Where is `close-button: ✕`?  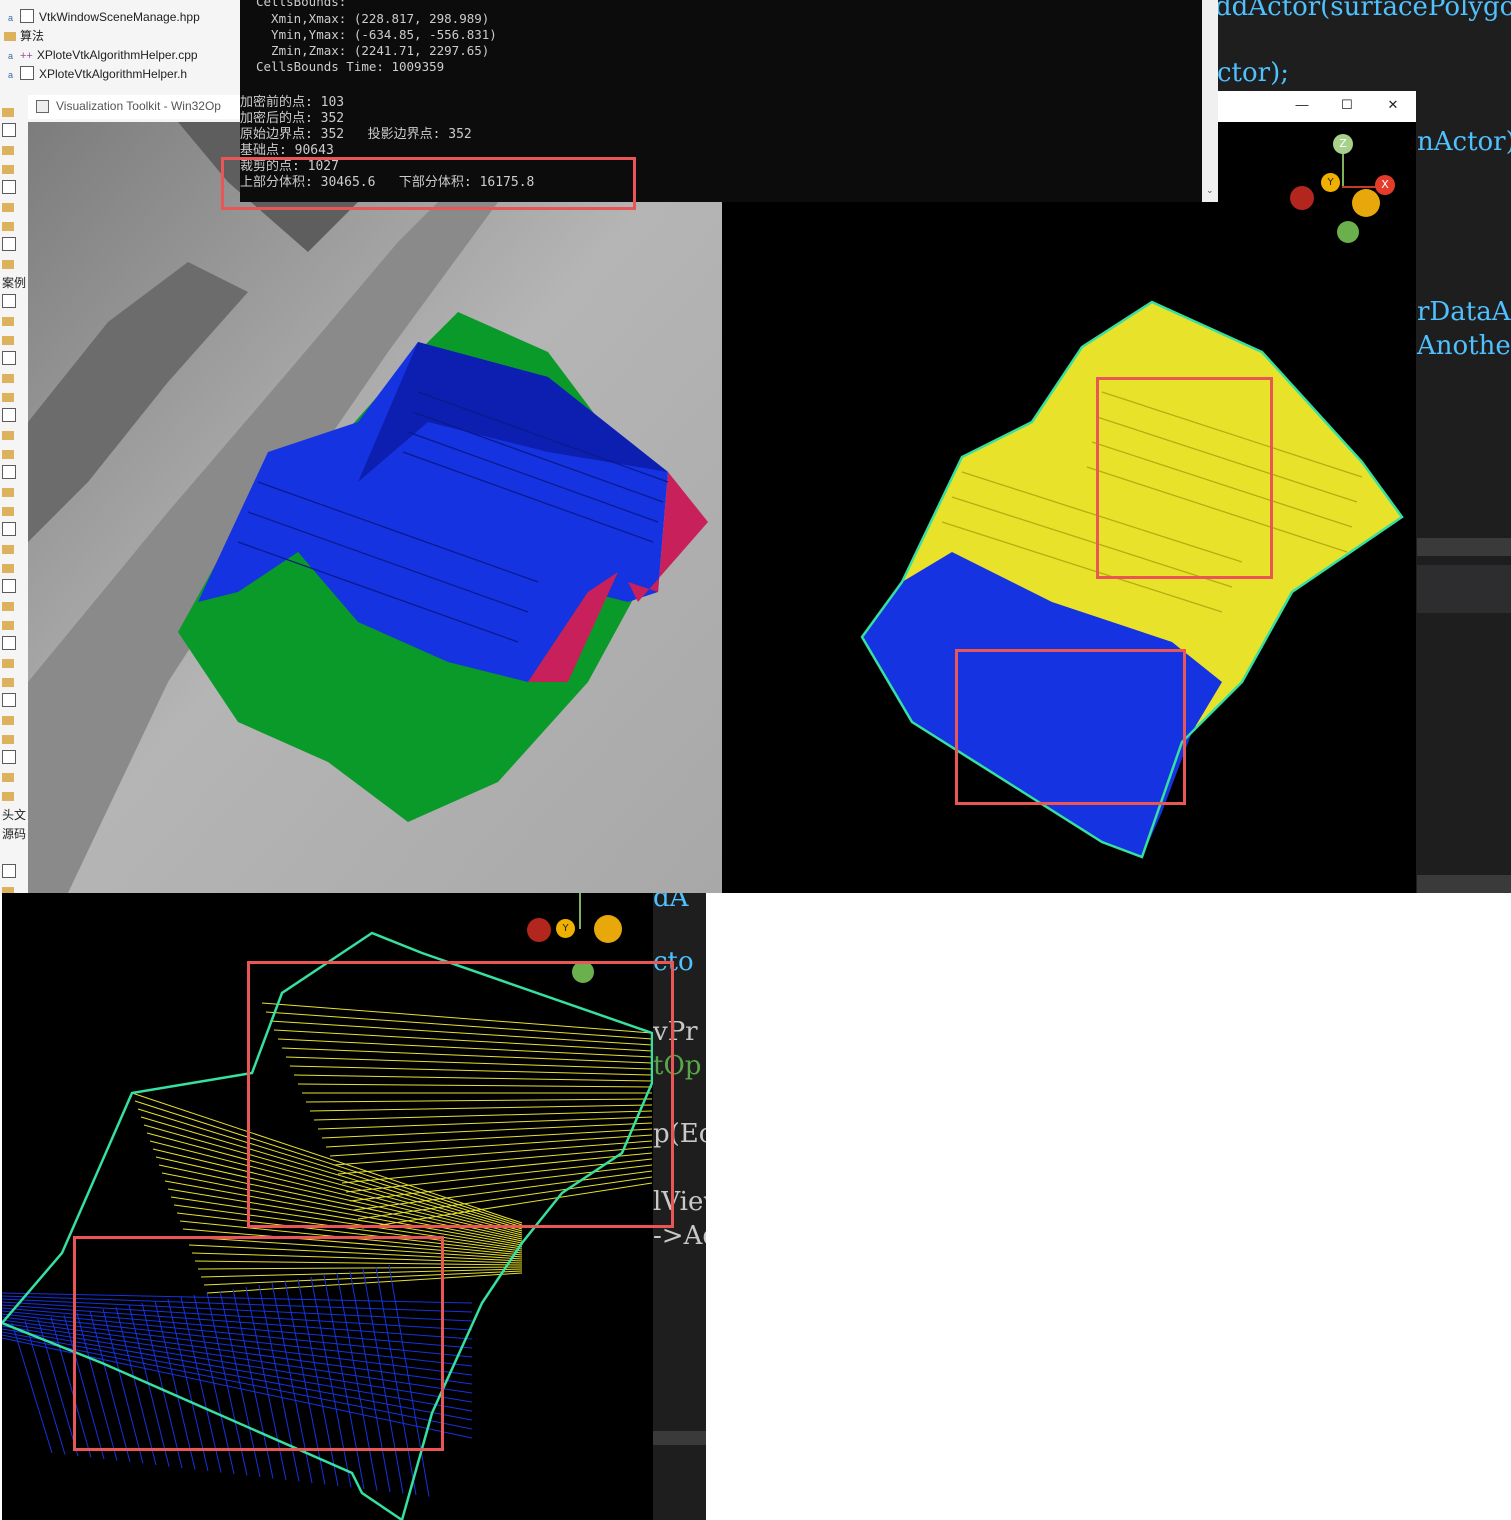 close-button: ✕ is located at coordinates (1393, 105).